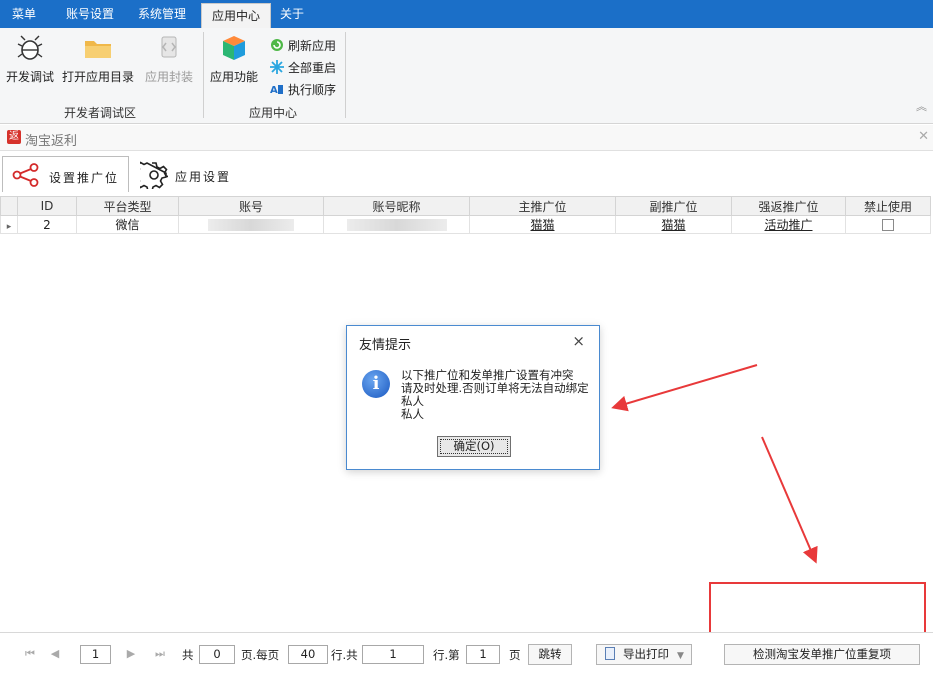 This screenshot has width=933, height=684. I want to click on dropdown-arrow-icon: ▼, so click(680, 656).